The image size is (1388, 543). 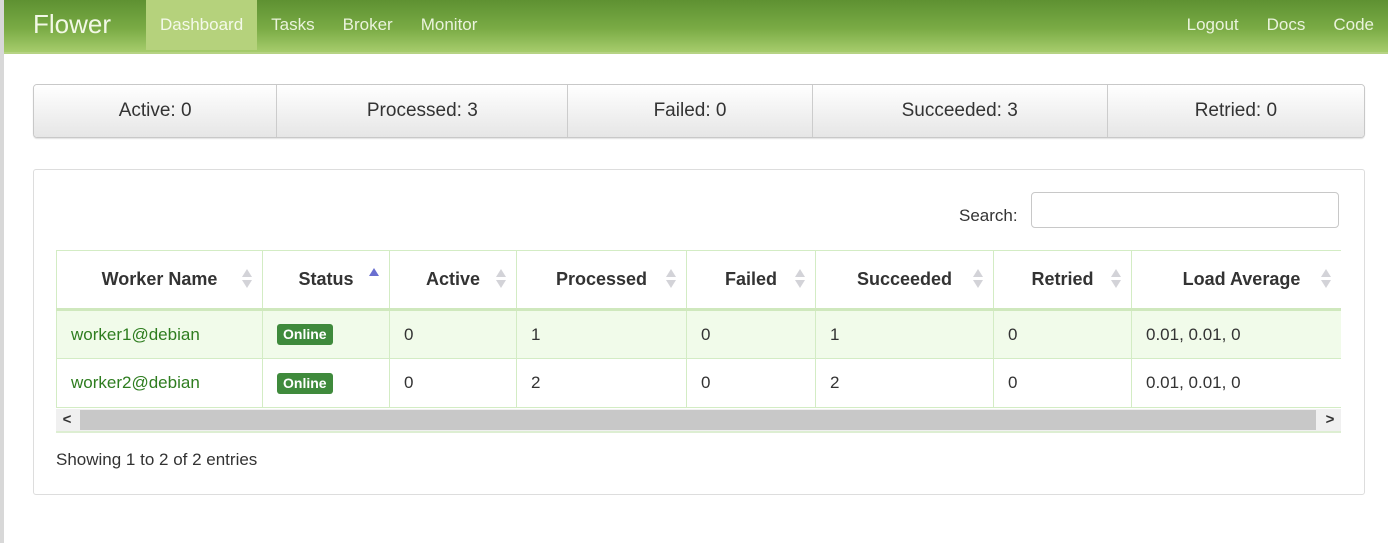 What do you see at coordinates (1235, 111) in the screenshot?
I see `stat-retried: Retried: 0` at bounding box center [1235, 111].